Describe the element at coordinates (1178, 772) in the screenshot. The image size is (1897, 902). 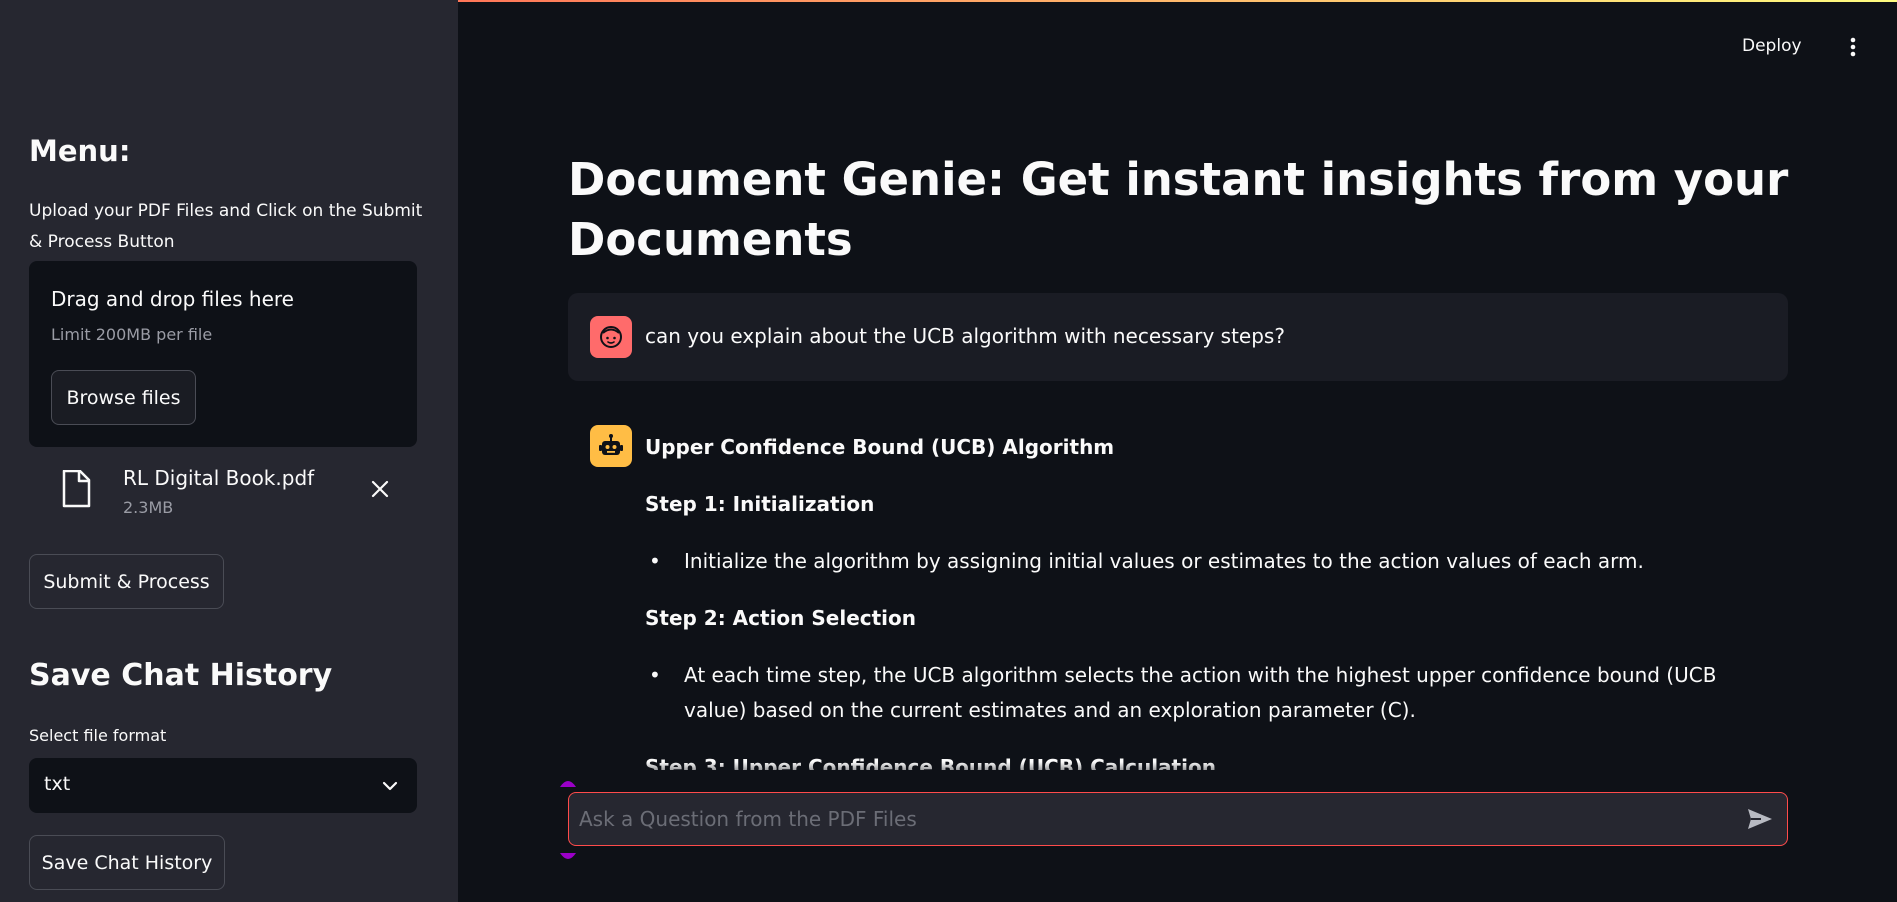
I see `scroll-fade` at that location.